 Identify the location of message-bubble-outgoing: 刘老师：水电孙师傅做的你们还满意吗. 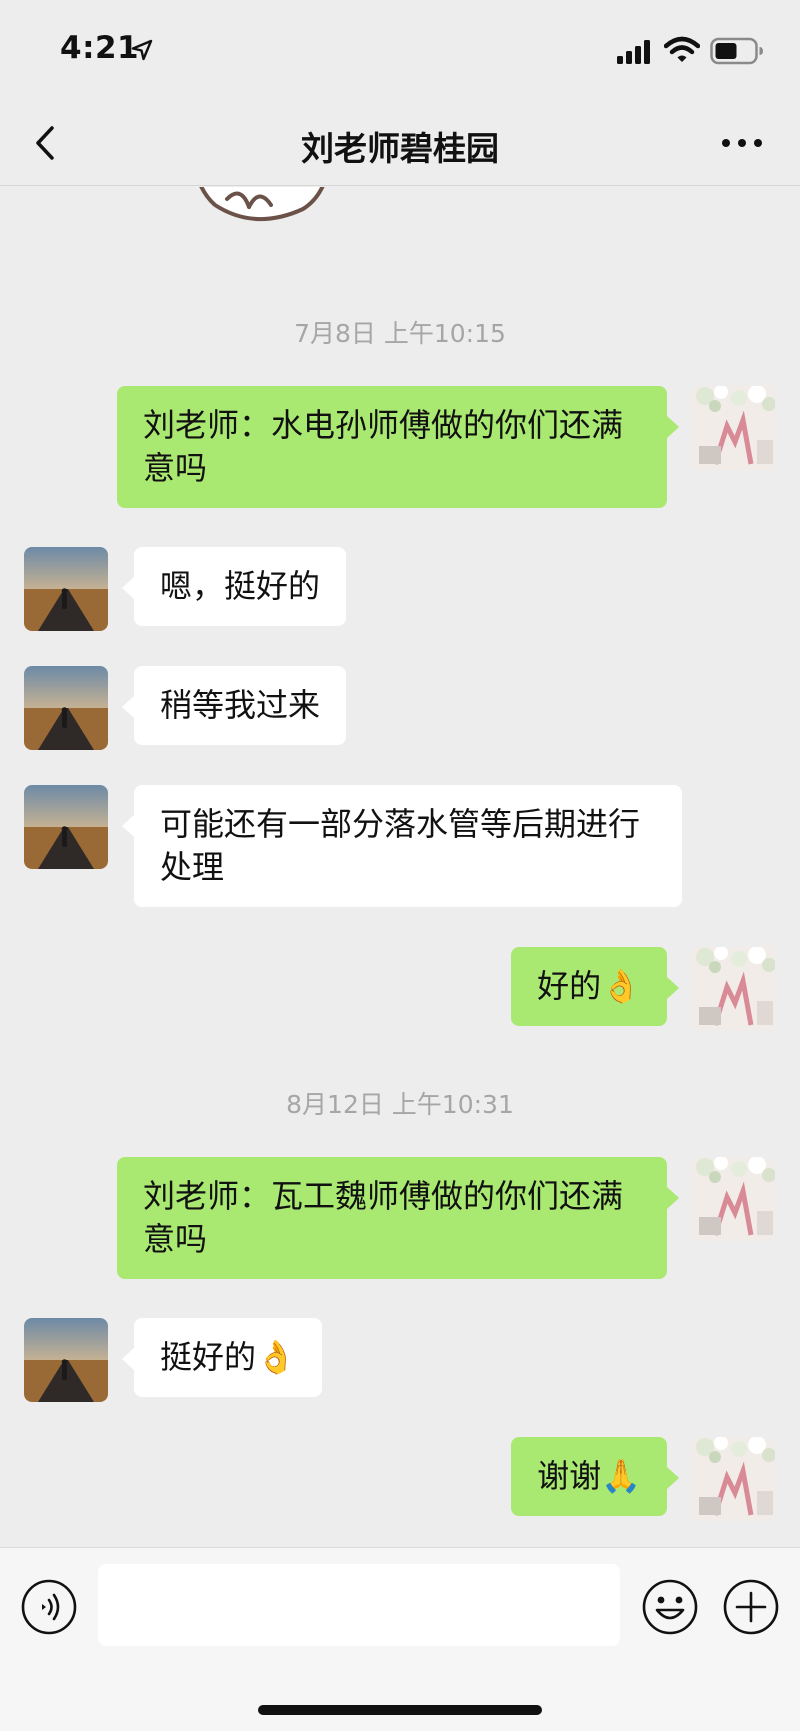
(398, 447).